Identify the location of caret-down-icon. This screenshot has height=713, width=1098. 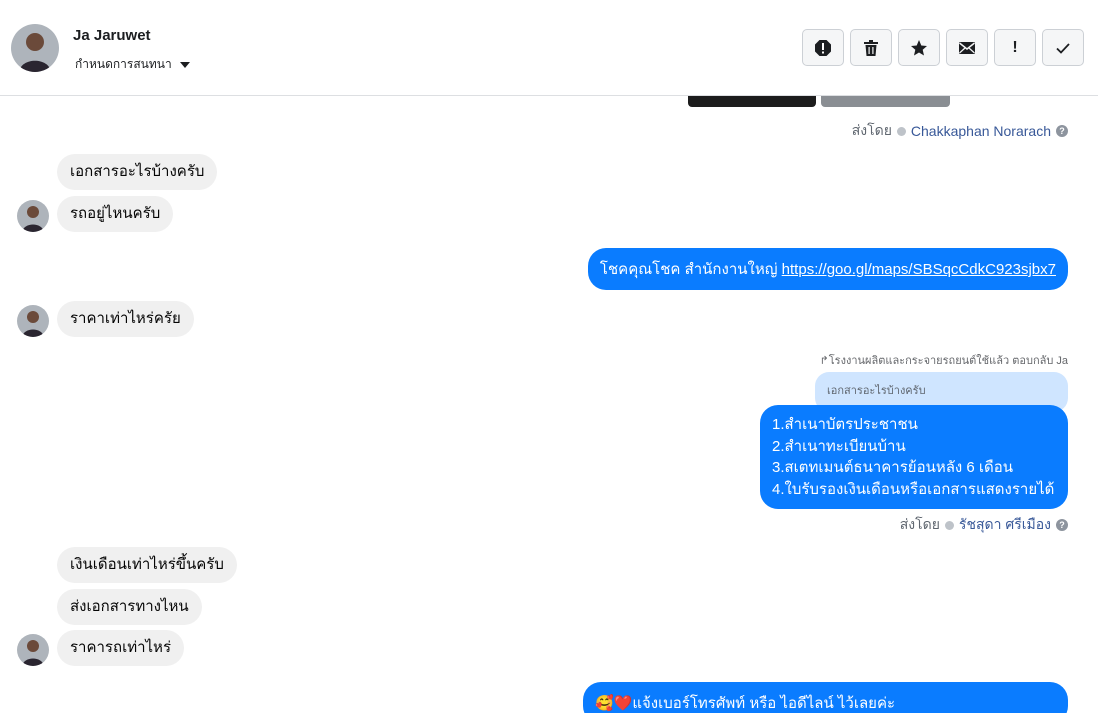
(184, 64).